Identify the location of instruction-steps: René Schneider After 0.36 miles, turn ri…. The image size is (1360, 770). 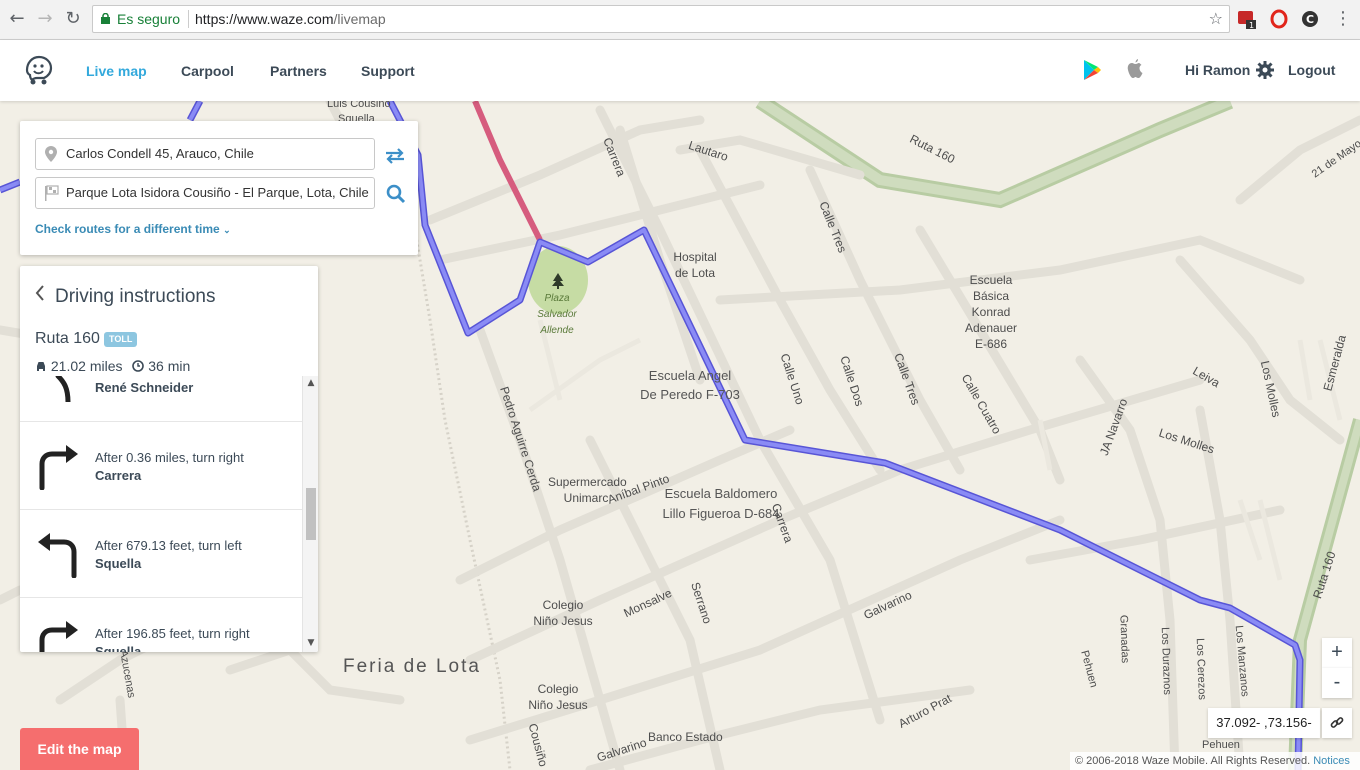
(169, 514).